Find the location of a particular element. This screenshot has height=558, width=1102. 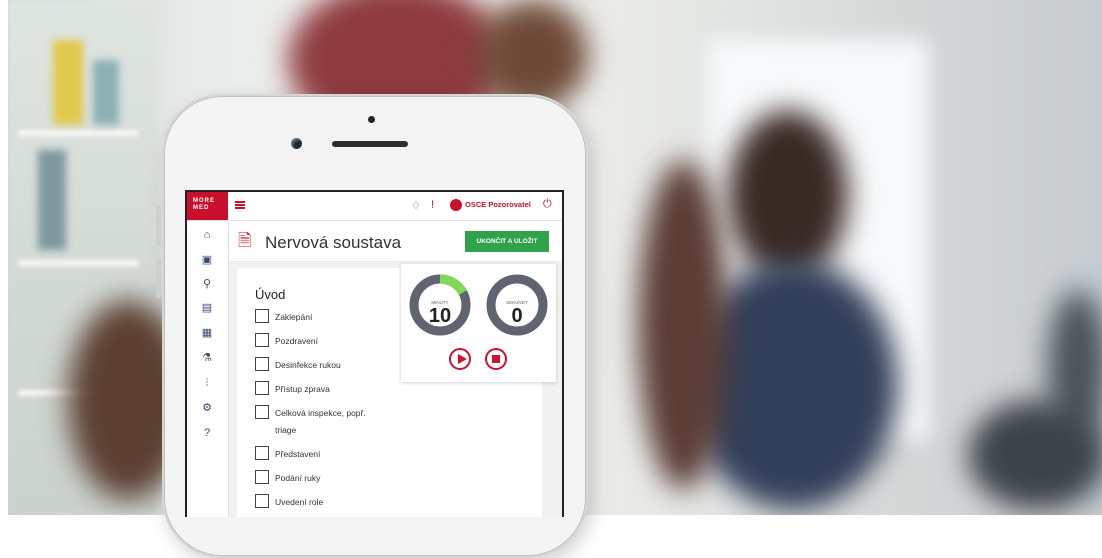

phone-sensor is located at coordinates (371, 119).